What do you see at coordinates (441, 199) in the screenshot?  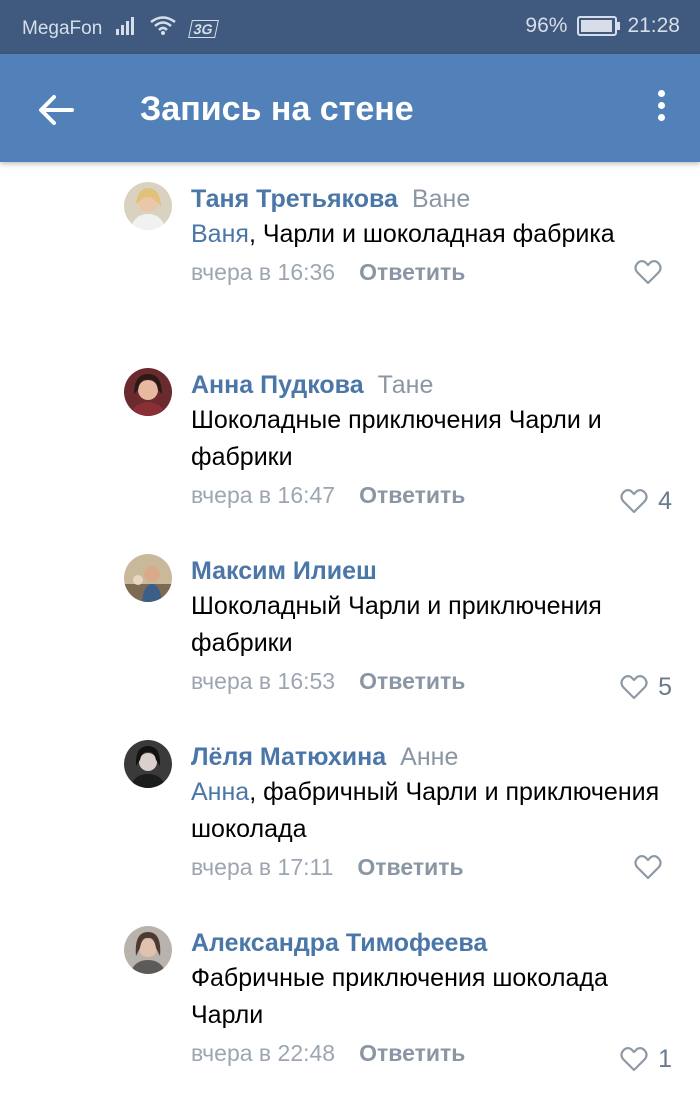 I see `reply-to-name: Ване` at bounding box center [441, 199].